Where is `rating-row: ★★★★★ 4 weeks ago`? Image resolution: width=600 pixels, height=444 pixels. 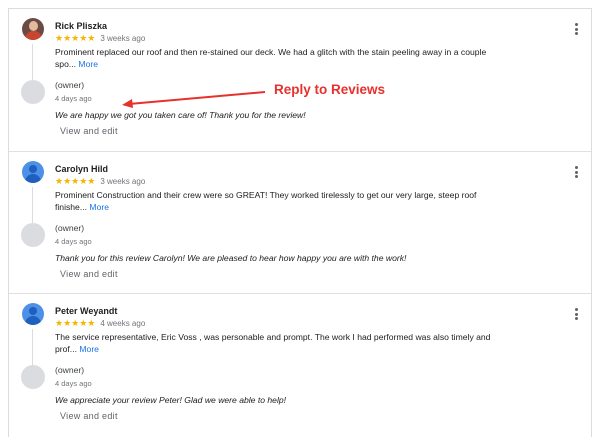 rating-row: ★★★★★ 4 weeks ago is located at coordinates (100, 323).